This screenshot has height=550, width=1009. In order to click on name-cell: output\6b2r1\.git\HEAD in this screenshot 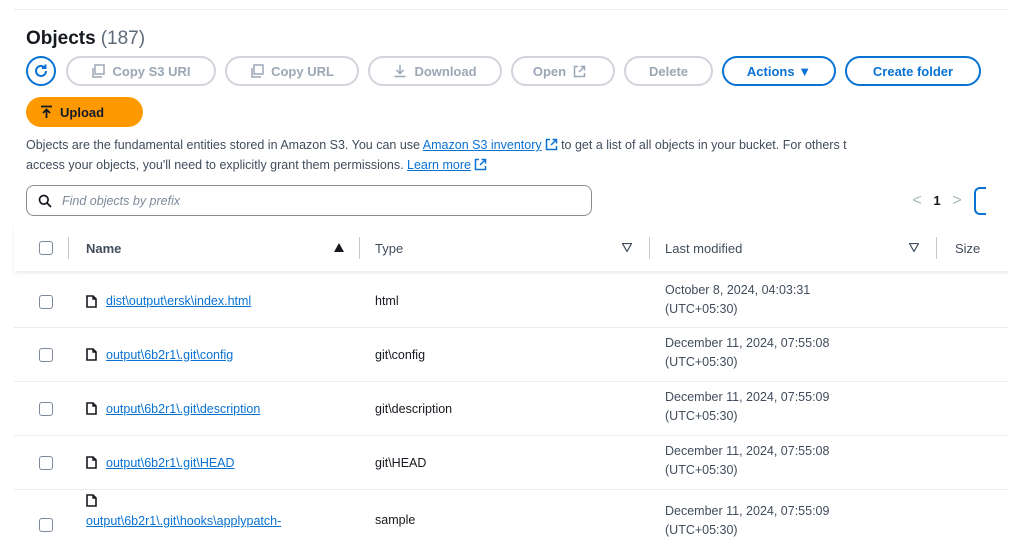, I will do `click(160, 462)`.